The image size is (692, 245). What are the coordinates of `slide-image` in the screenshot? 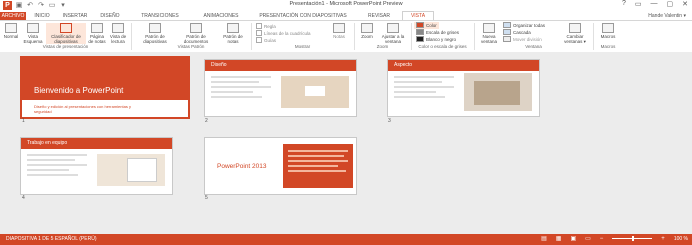 It's located at (498, 92).